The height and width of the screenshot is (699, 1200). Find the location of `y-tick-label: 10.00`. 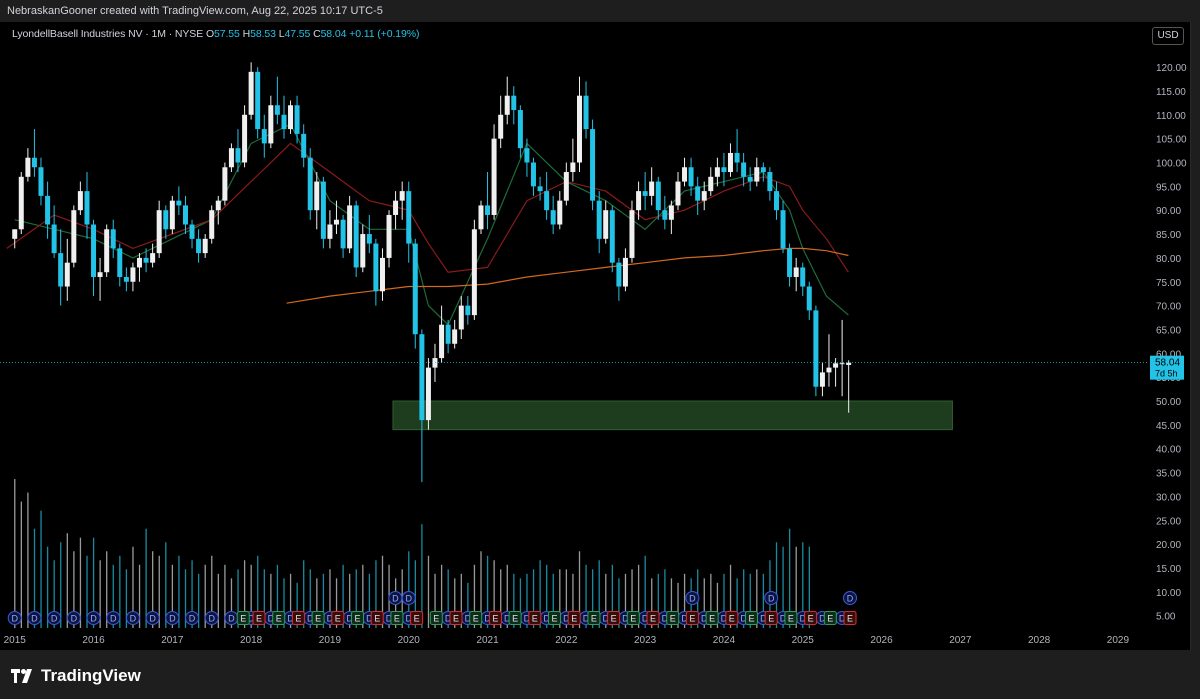

y-tick-label: 10.00 is located at coordinates (1168, 593).